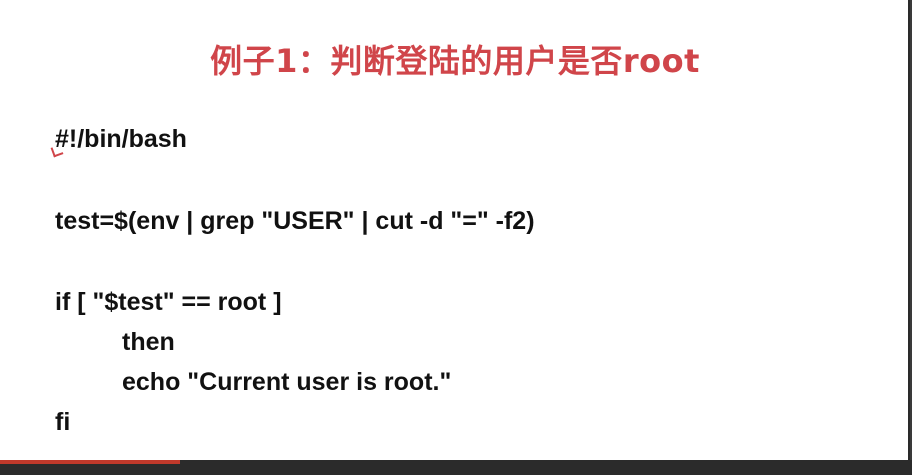  Describe the element at coordinates (148, 342) in the screenshot. I see `code-line-then: then` at that location.